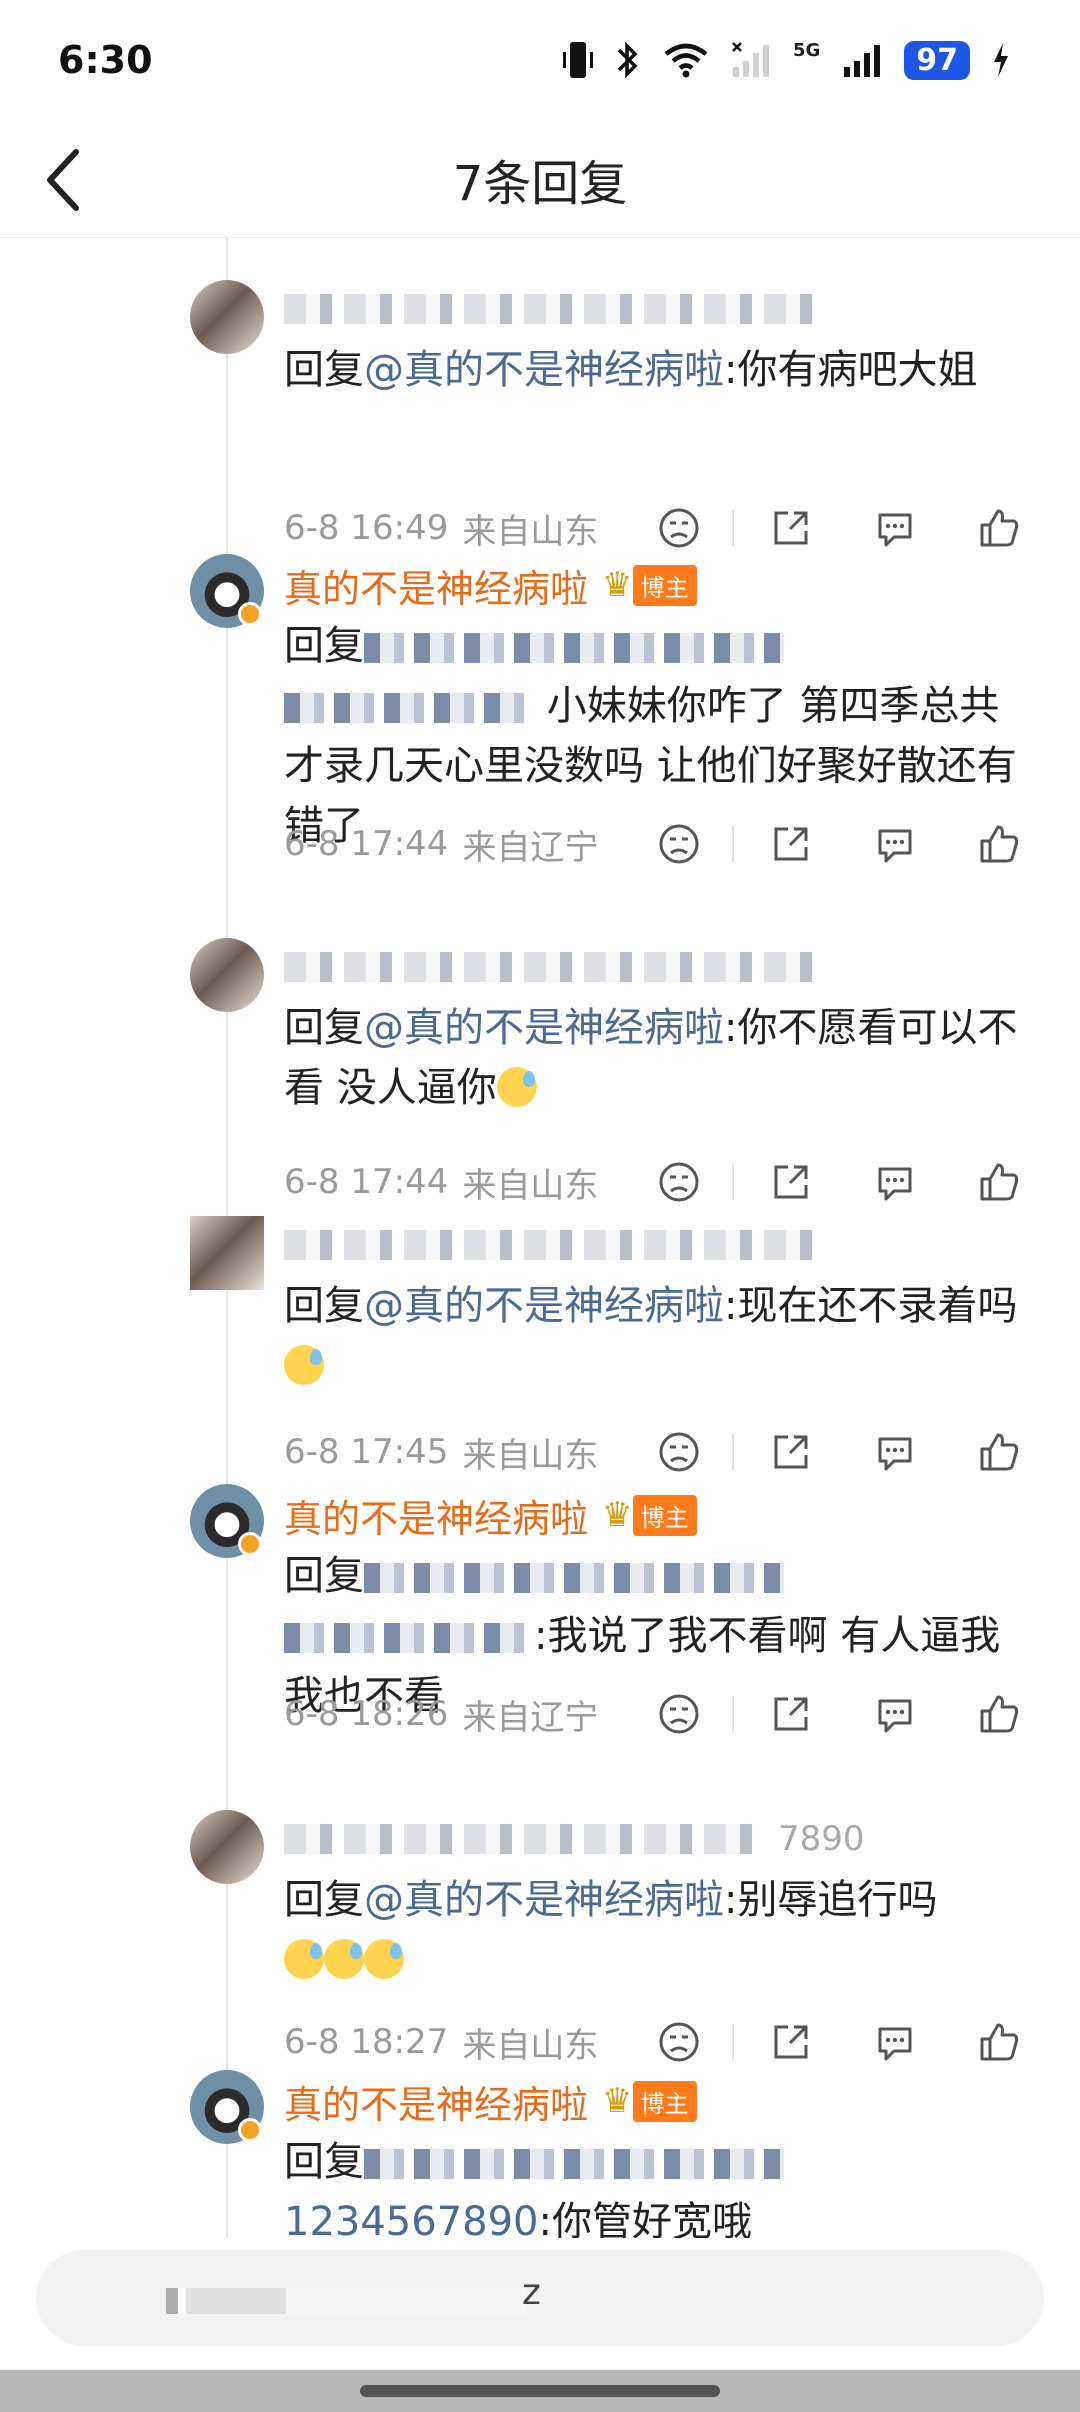 The height and width of the screenshot is (2412, 1080). What do you see at coordinates (654, 2185) in the screenshot?
I see `reply-text: 回复 1234567890:你管好宽哦` at bounding box center [654, 2185].